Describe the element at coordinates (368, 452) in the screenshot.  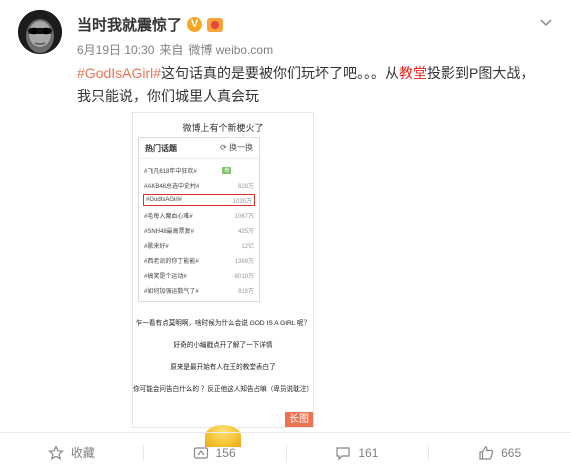
I see `comment-count: 161` at that location.